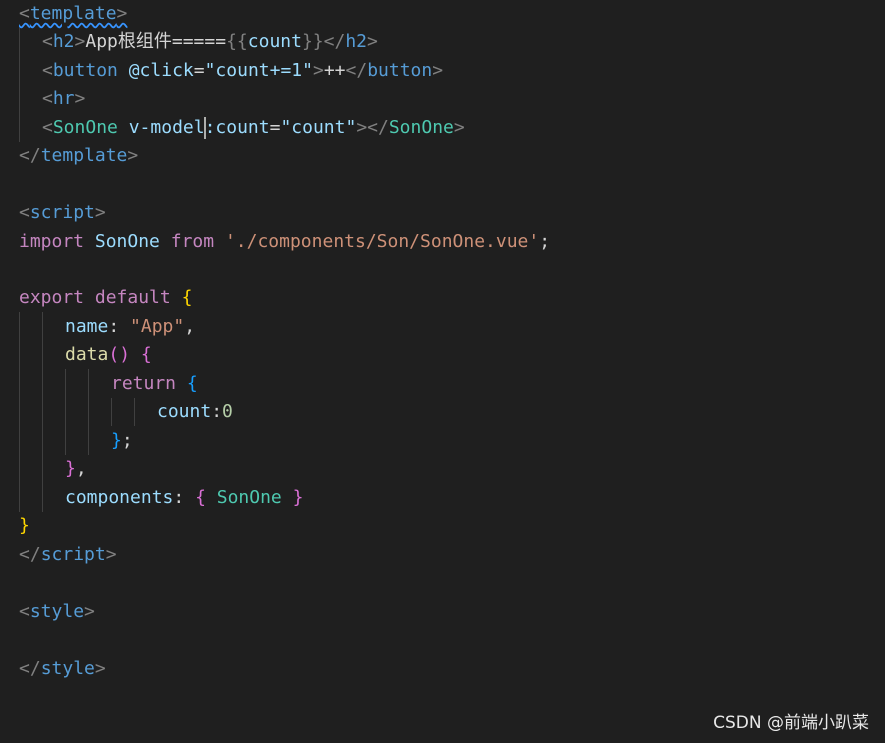 The image size is (885, 743). I want to click on code-line-11: export default {, so click(105, 298).